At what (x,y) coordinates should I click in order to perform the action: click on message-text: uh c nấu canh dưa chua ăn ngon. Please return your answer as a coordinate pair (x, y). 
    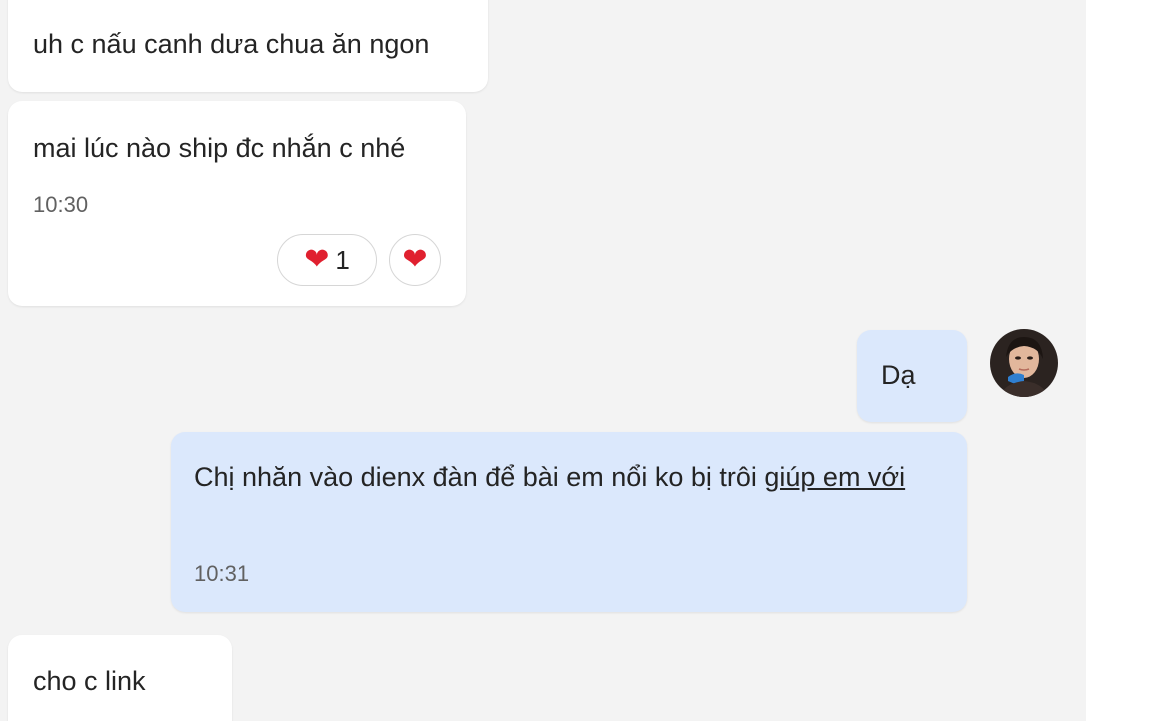
    Looking at the image, I should click on (231, 44).